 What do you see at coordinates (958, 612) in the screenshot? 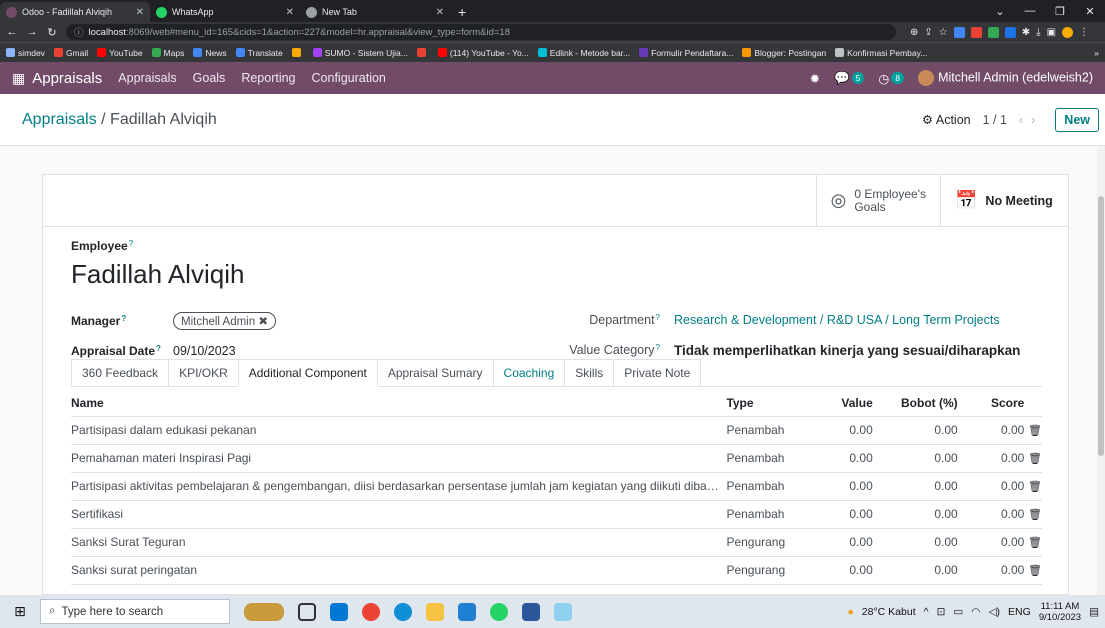
I see `battery-icon: ▭` at bounding box center [958, 612].